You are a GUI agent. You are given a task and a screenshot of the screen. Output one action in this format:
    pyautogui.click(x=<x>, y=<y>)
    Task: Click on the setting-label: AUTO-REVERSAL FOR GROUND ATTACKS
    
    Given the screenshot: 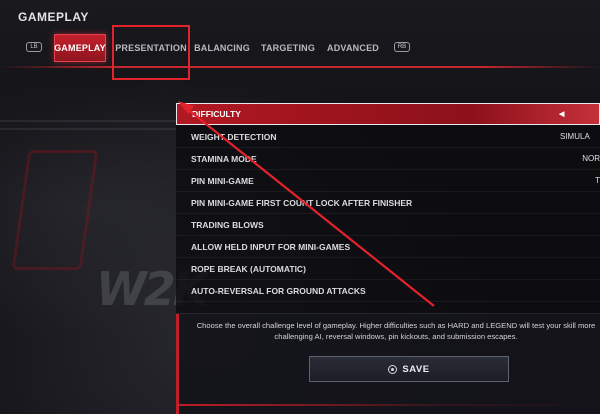 What is the action you would take?
    pyautogui.click(x=278, y=290)
    